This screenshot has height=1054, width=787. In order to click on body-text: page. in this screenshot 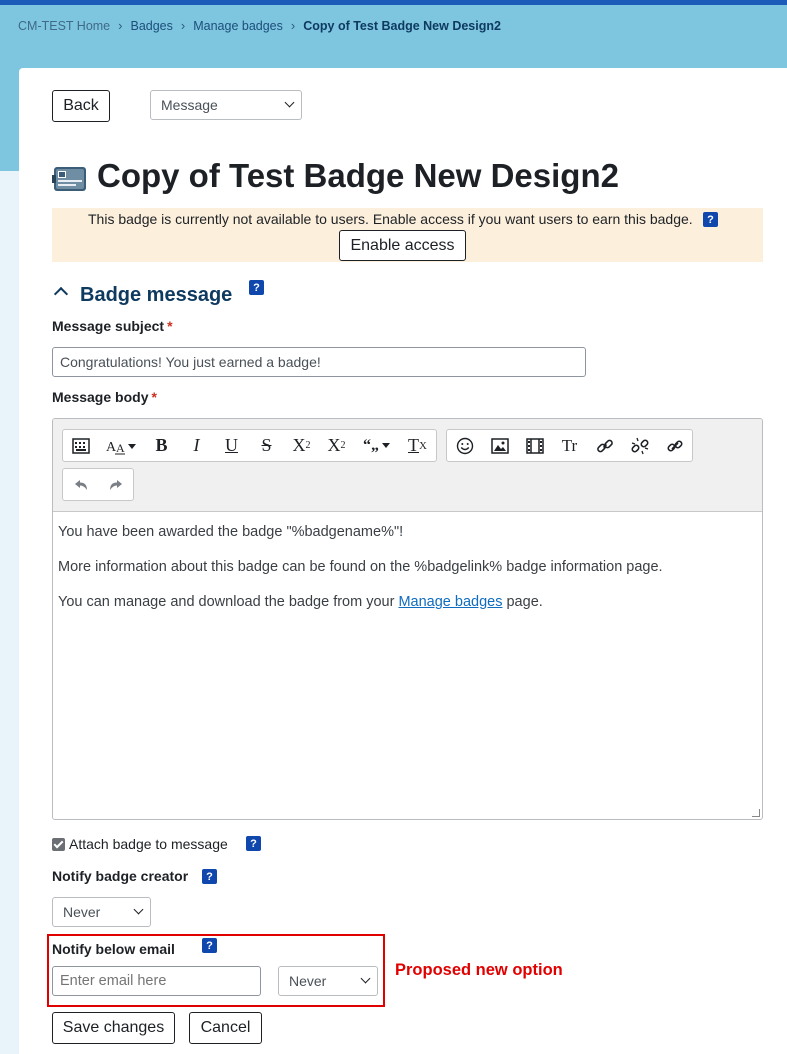, I will do `click(522, 602)`.